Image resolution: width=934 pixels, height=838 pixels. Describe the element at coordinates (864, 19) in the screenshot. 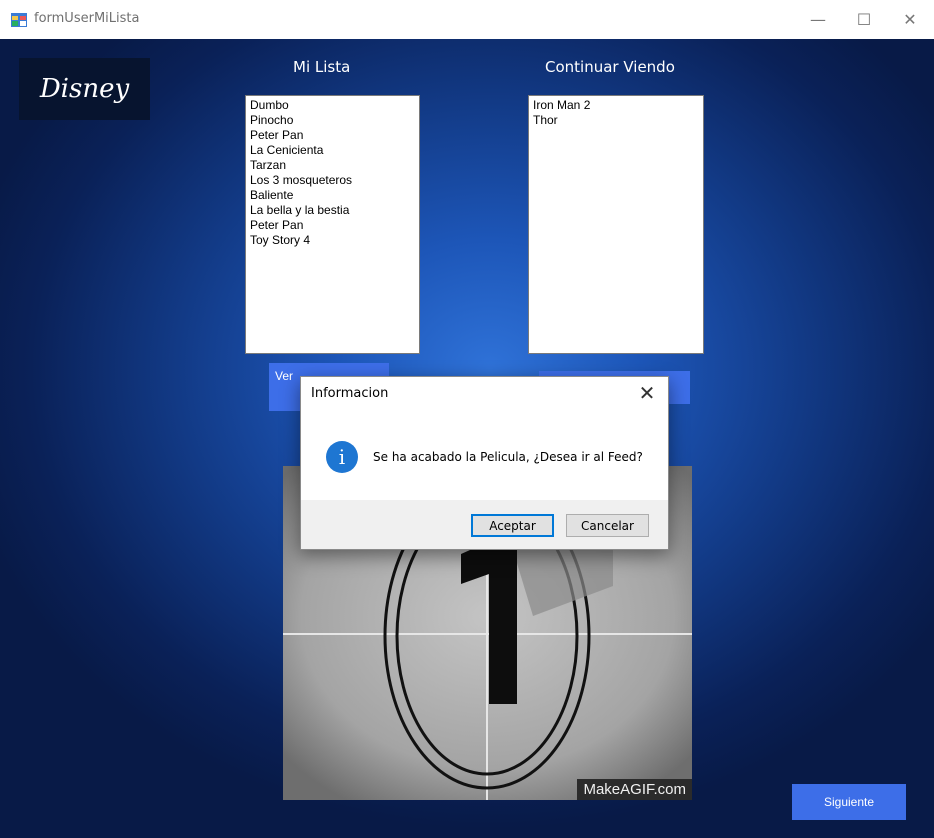

I see `maximize-button: ☐` at that location.